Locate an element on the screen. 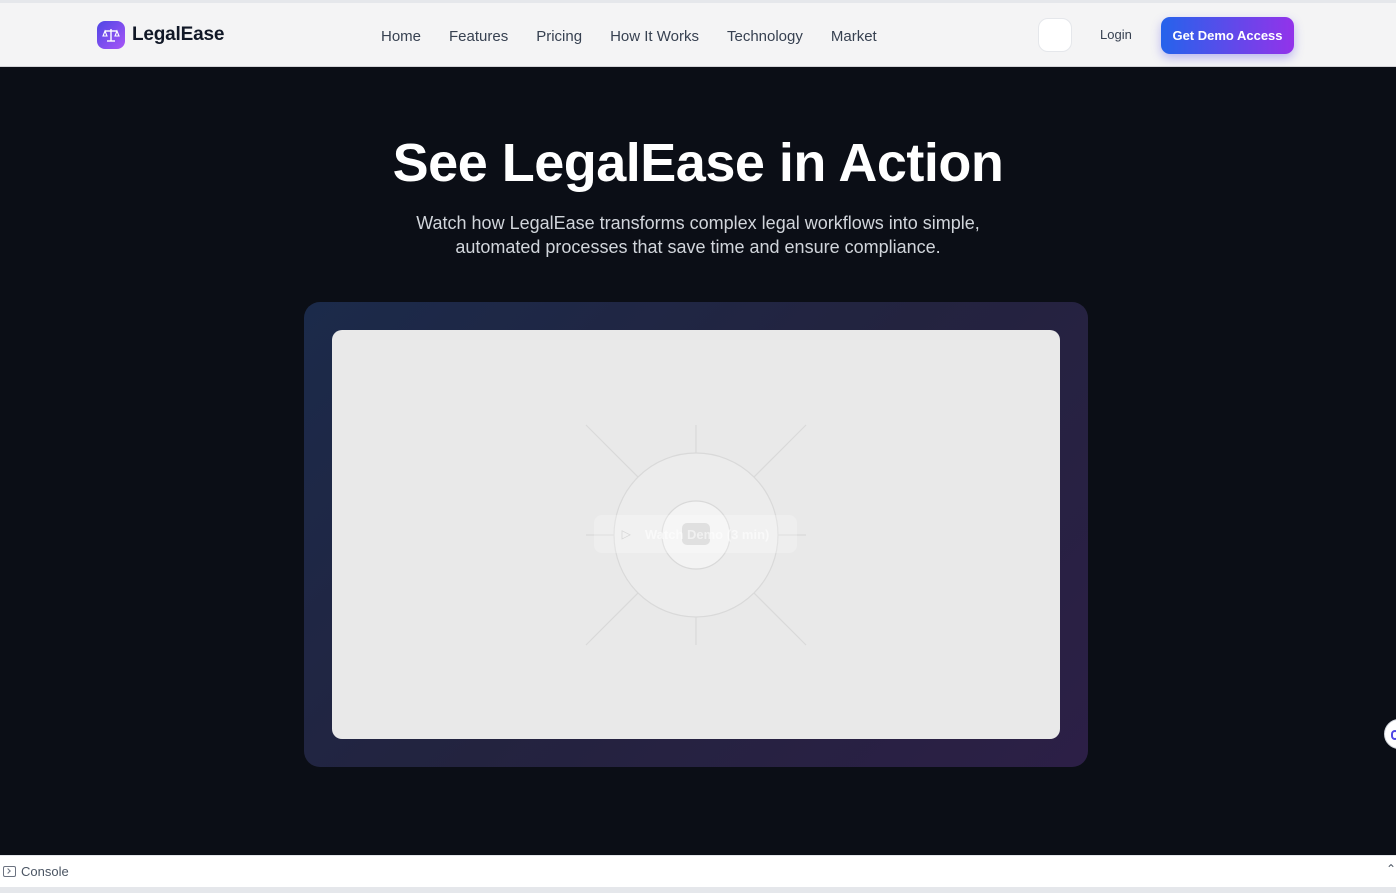 The image size is (1396, 893). console-label: Console is located at coordinates (45, 871).